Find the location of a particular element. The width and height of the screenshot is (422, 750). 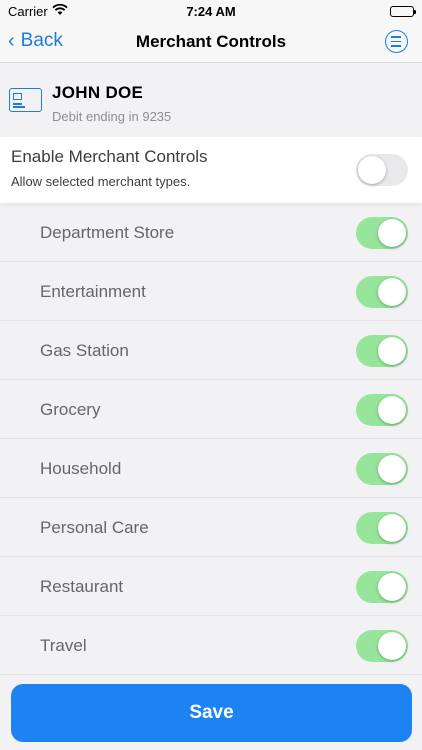

merchant-row-household: Household is located at coordinates (211, 468).